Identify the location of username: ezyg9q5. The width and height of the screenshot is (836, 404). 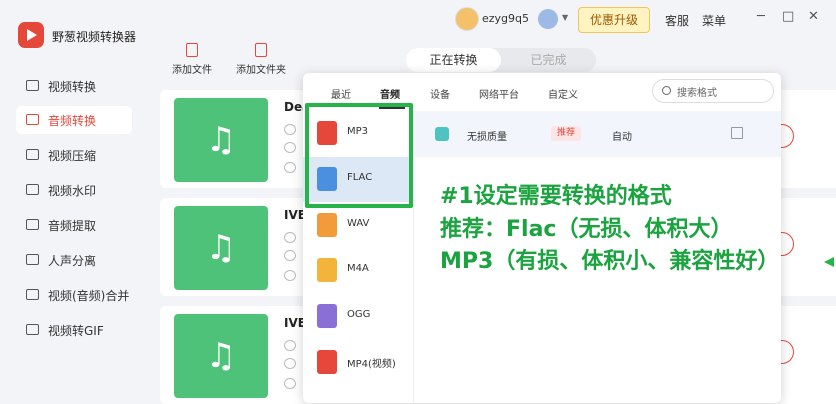
(505, 18).